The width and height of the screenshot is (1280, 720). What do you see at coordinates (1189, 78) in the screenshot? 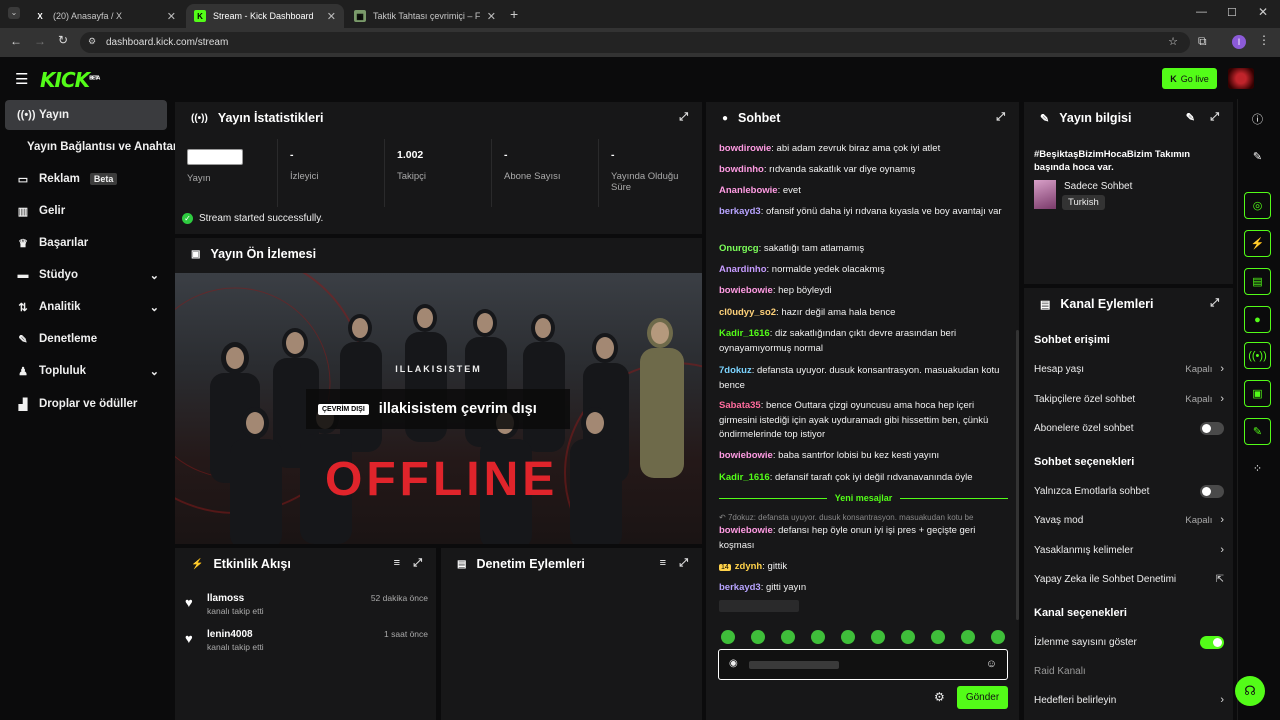
I see `go-live-button: K Go live` at bounding box center [1189, 78].